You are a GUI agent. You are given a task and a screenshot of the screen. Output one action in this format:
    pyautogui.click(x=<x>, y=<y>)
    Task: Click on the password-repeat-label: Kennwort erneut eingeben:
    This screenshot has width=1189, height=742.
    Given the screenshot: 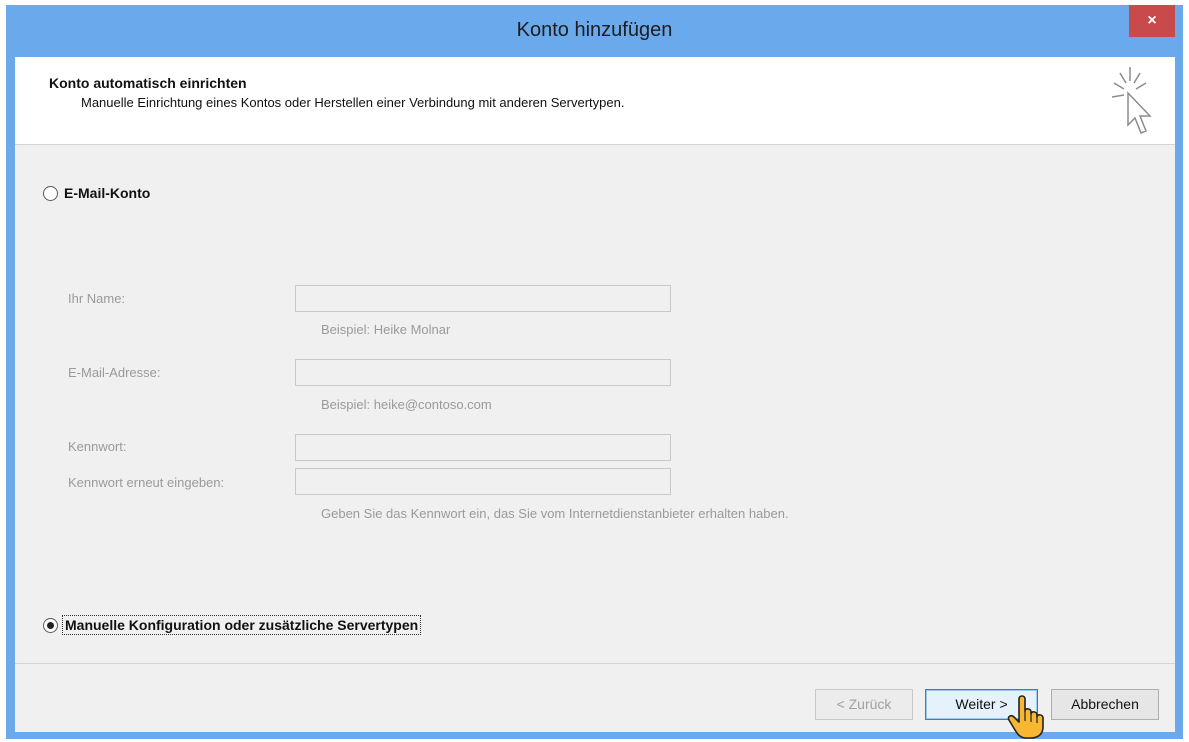 What is the action you would take?
    pyautogui.click(x=146, y=482)
    